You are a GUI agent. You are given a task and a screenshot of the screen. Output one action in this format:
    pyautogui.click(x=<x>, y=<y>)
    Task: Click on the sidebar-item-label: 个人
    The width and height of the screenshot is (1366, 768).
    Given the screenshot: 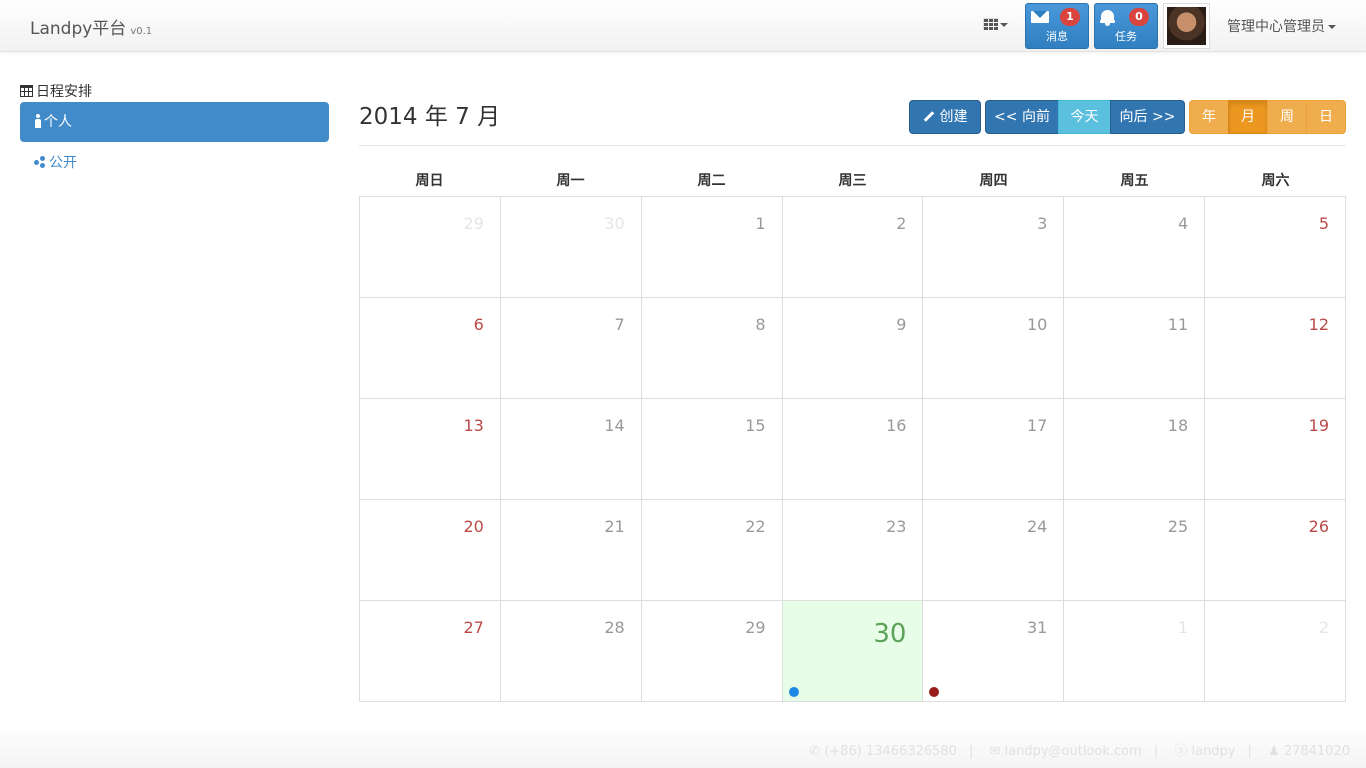 What is the action you would take?
    pyautogui.click(x=58, y=122)
    